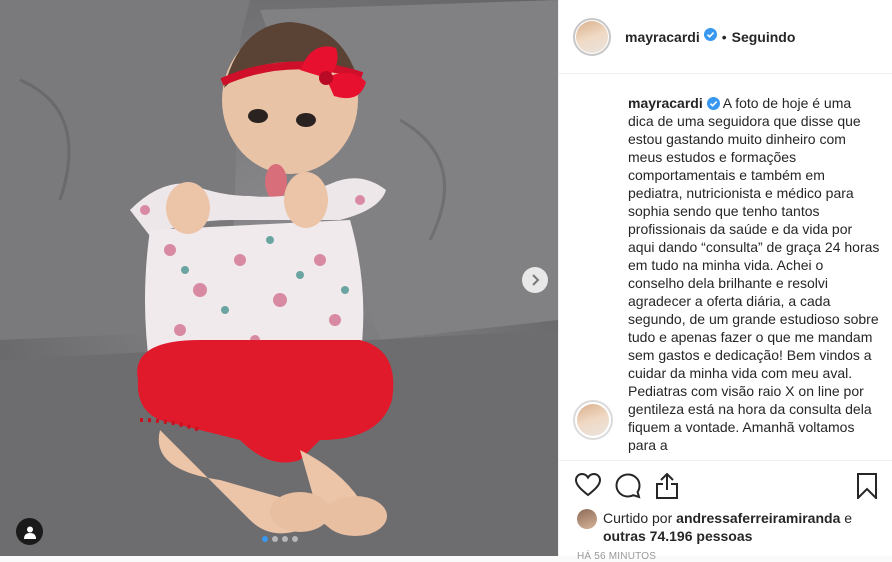 The image size is (892, 562). I want to click on post-header: mayracardi • Seguindo, so click(725, 37).